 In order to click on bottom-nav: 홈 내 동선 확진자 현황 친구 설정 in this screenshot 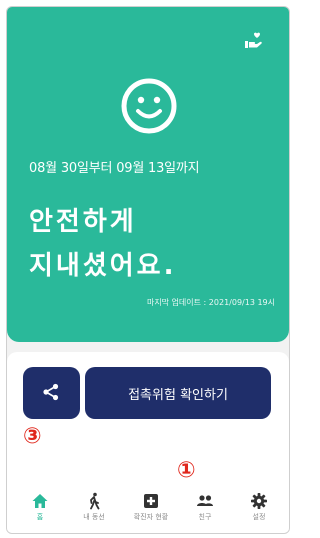, I will do `click(148, 512)`.